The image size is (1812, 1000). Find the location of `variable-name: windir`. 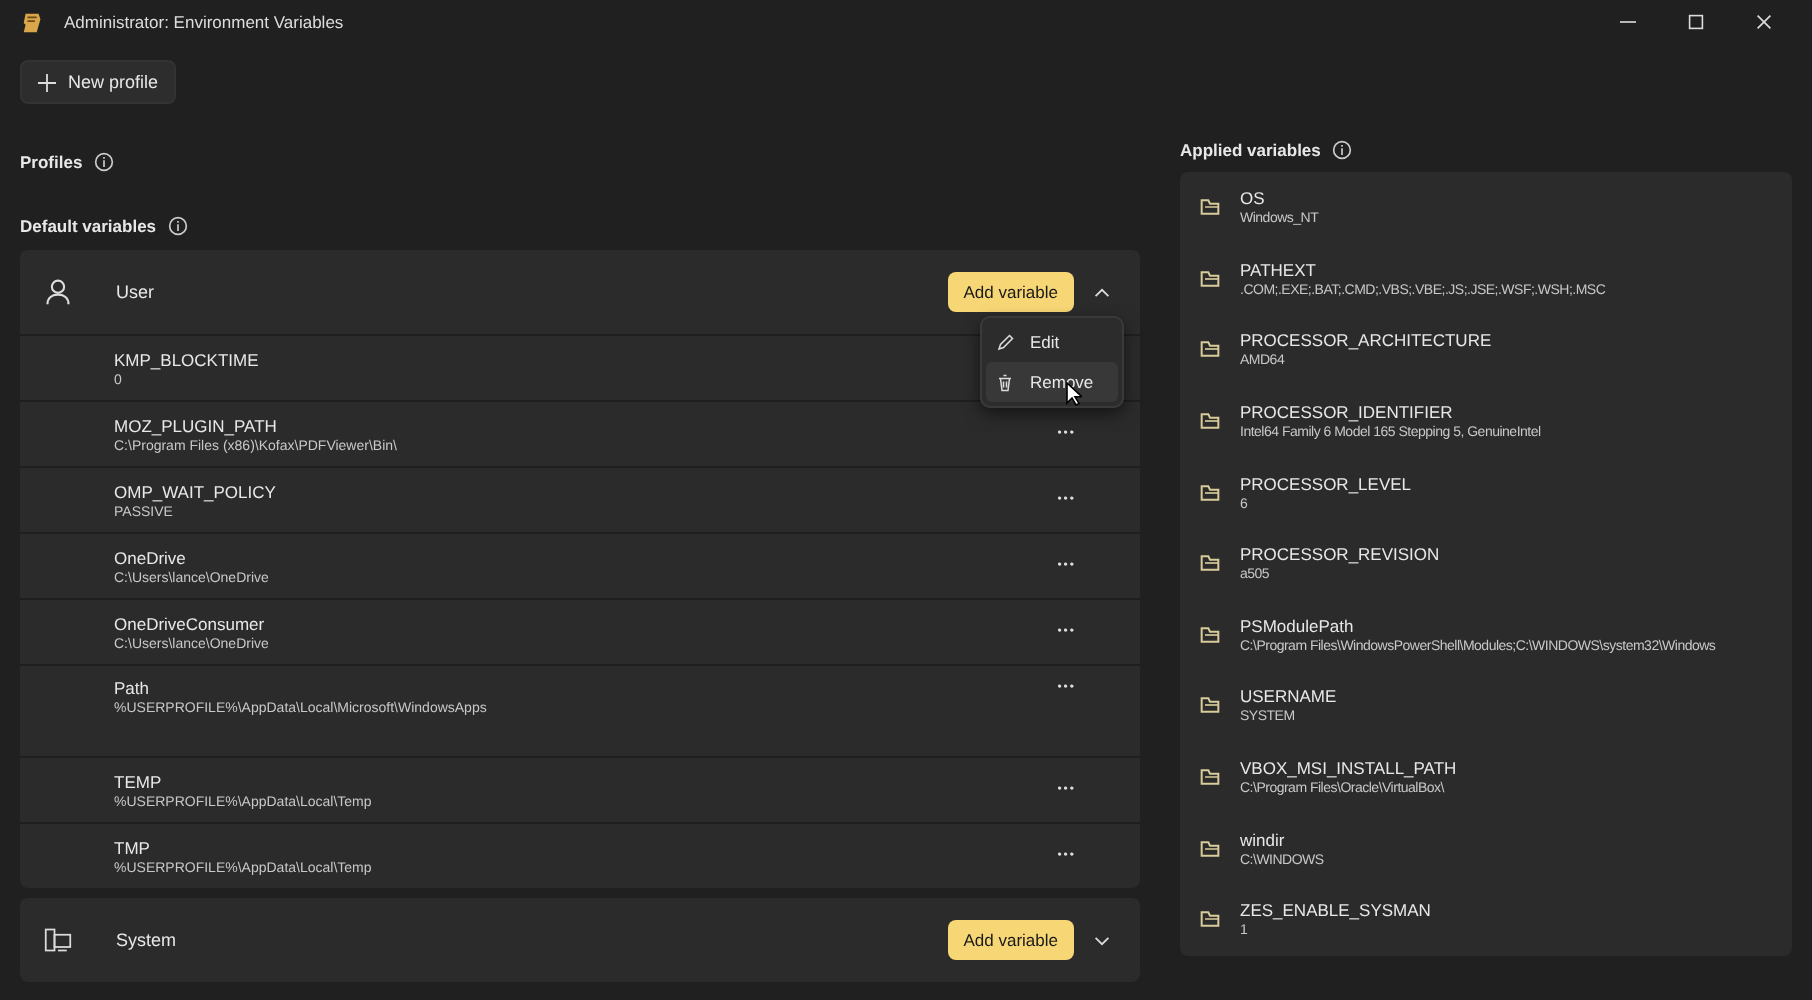

variable-name: windir is located at coordinates (1263, 839).